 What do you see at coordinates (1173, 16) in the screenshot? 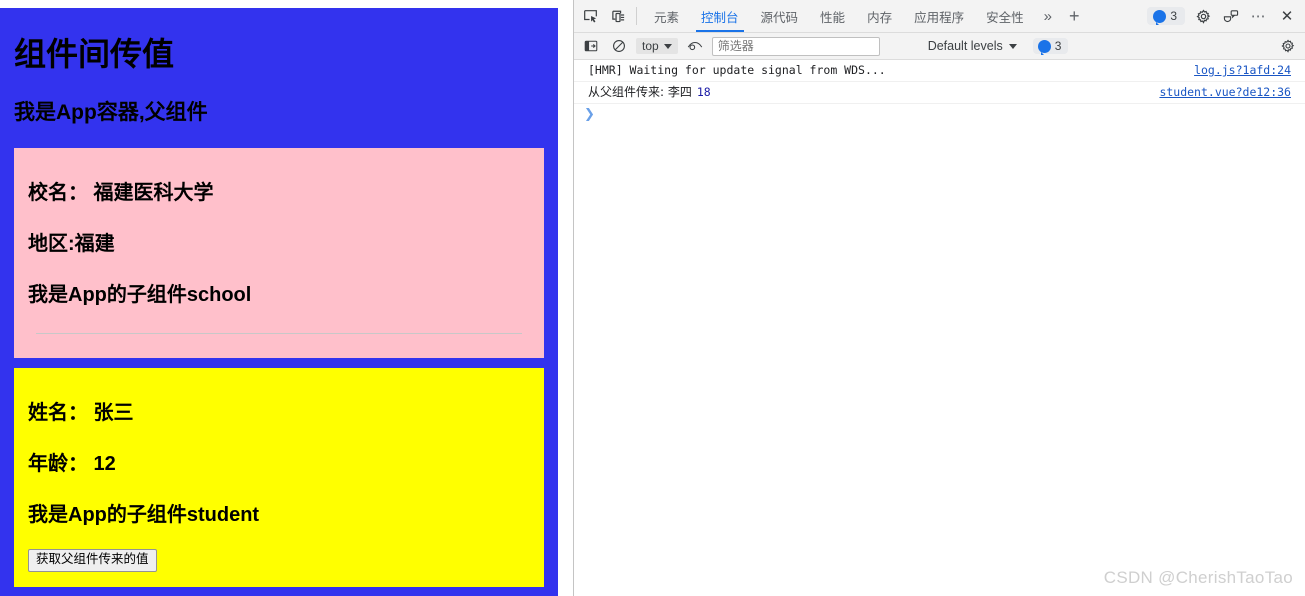
I see `issues-count-label: 3` at bounding box center [1173, 16].